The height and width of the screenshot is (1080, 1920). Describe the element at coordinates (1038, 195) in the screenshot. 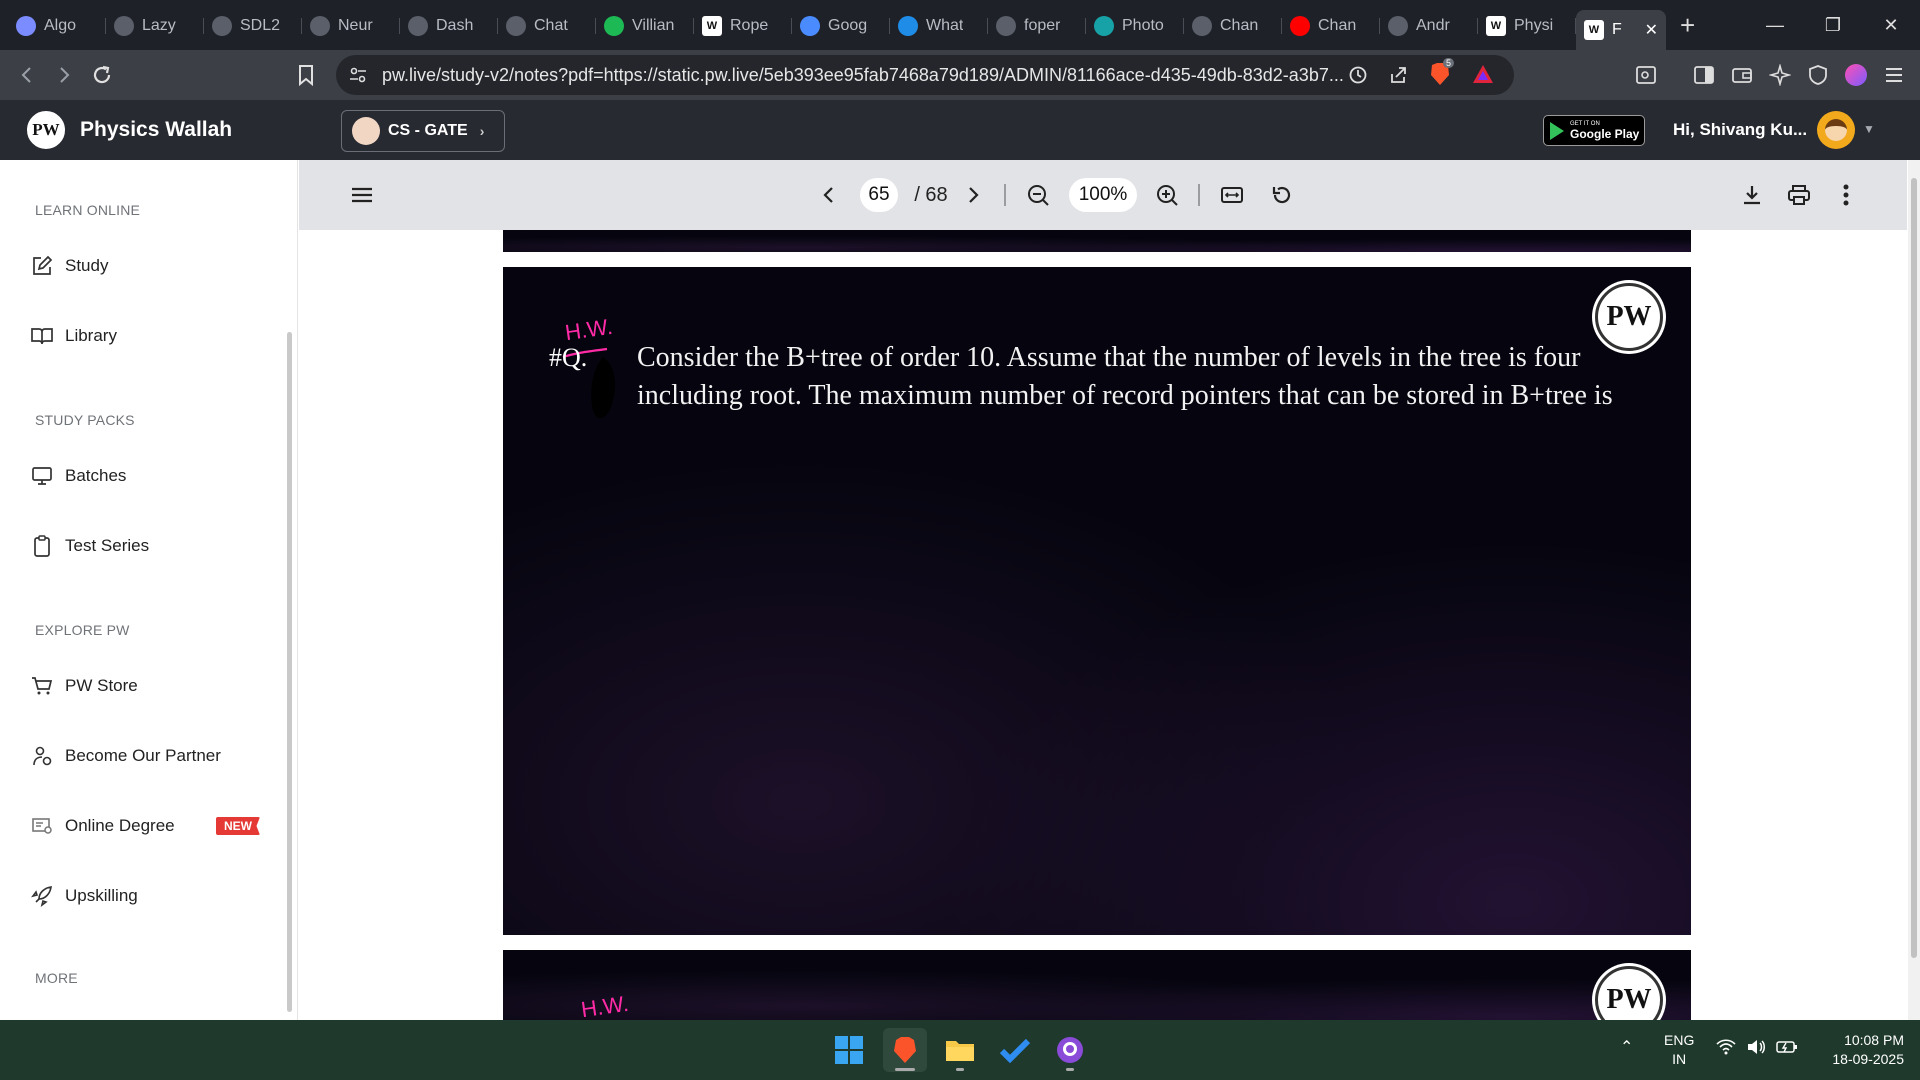

I see `zoom-out-button` at that location.